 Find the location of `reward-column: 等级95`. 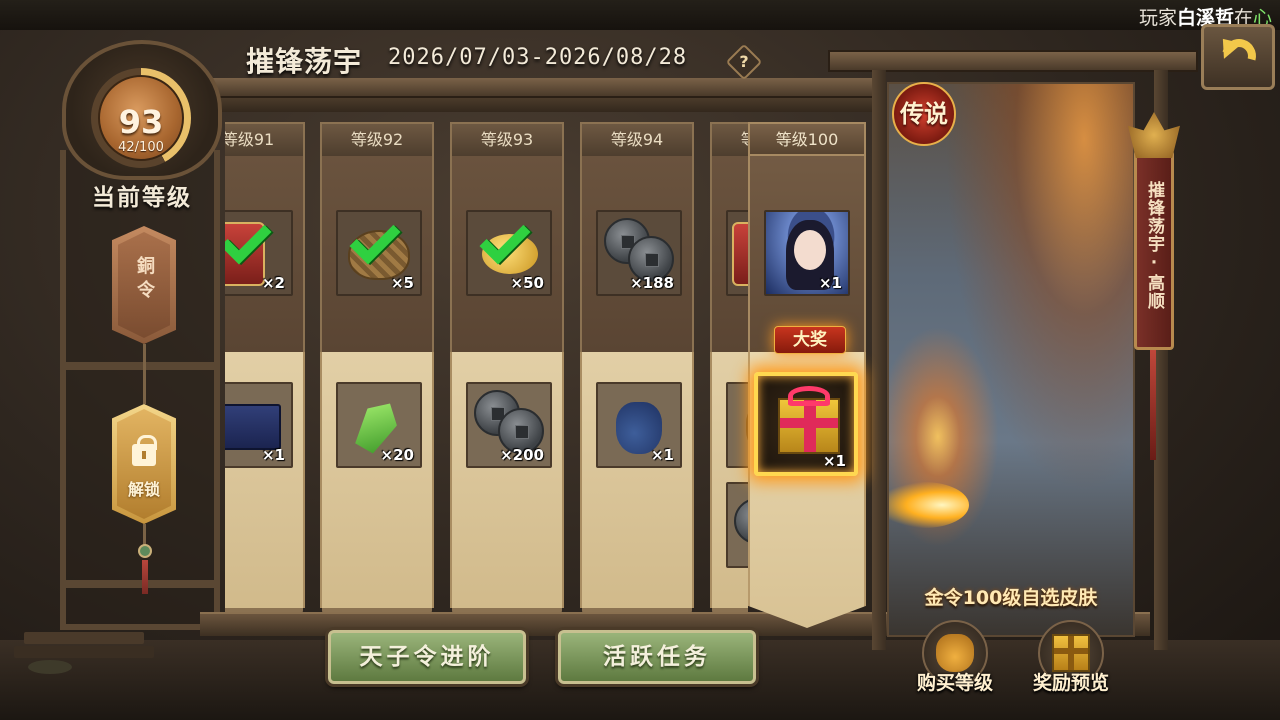

reward-column: 等级95 is located at coordinates (729, 367).